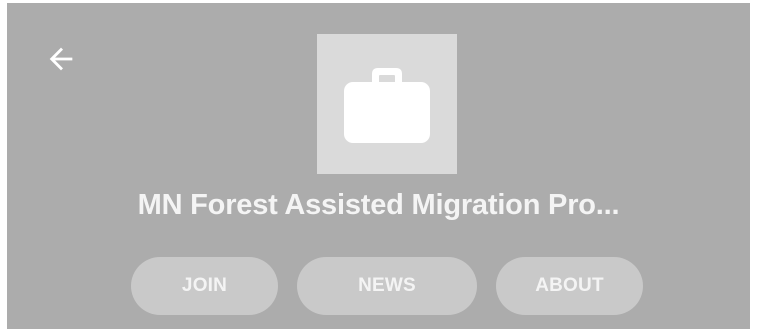 The height and width of the screenshot is (334, 757). I want to click on back-button, so click(61, 59).